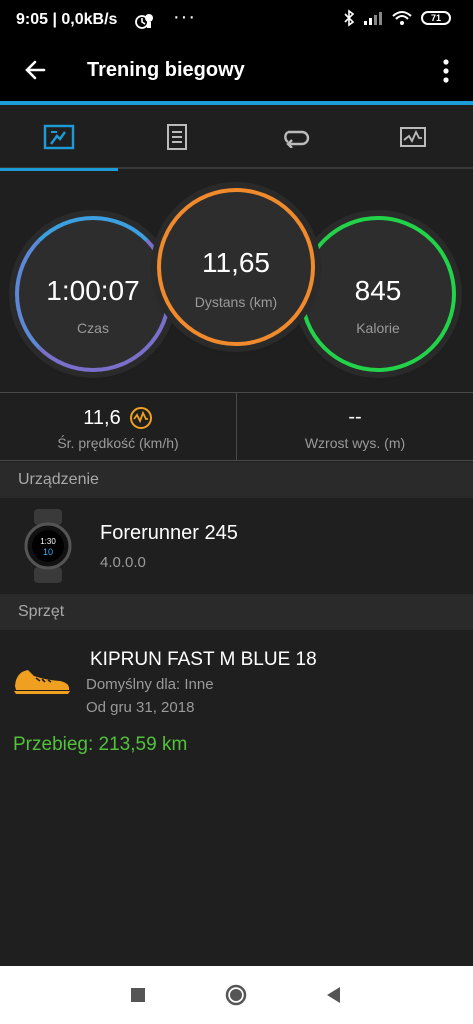 Image resolution: width=473 pixels, height=1024 pixels. What do you see at coordinates (48, 541) in the screenshot?
I see `svg-text: 1:30` at bounding box center [48, 541].